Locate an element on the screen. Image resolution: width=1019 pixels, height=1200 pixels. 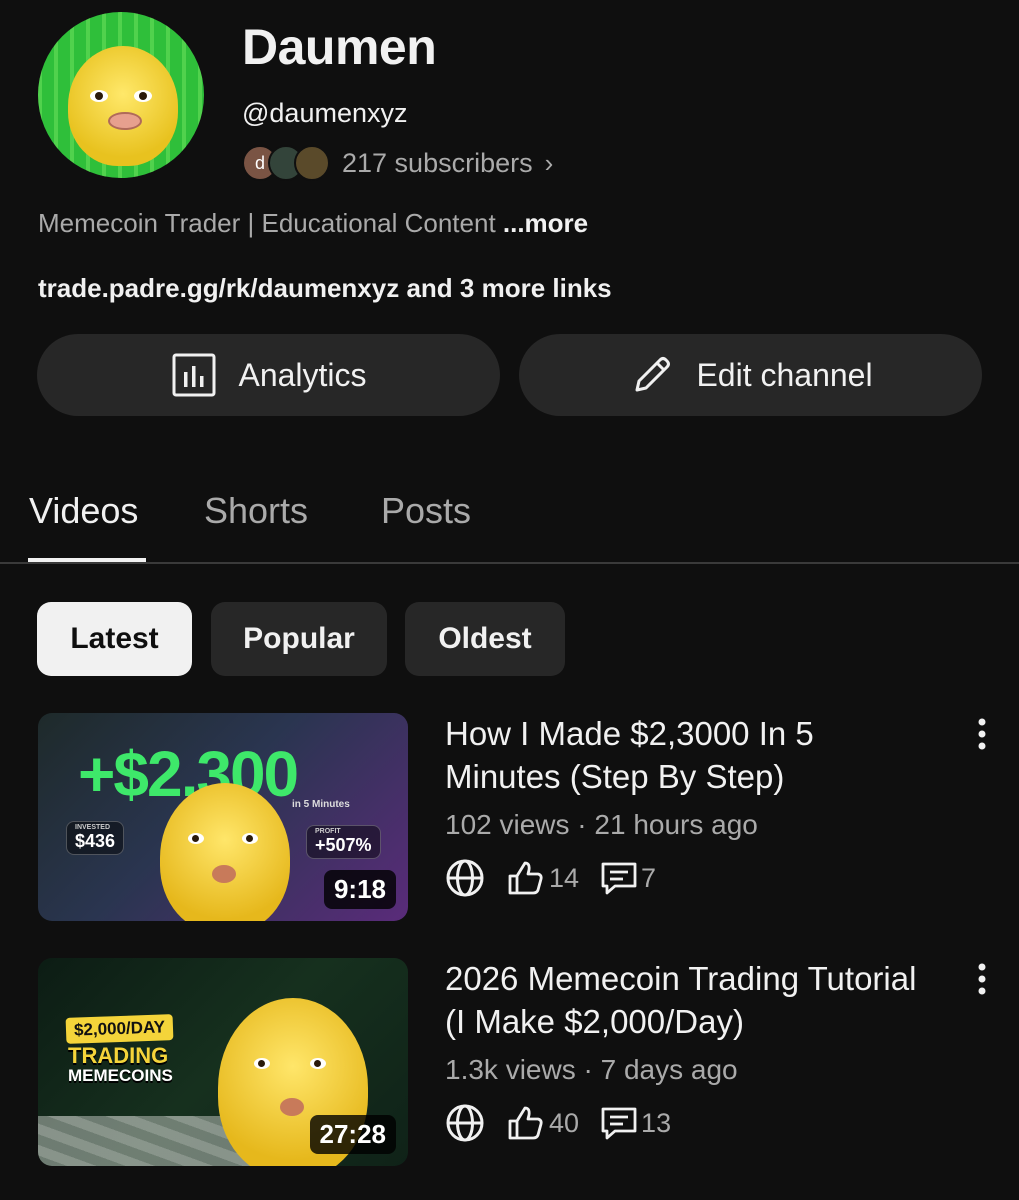
thumbnail-invested-pill: INVESTED $436 is located at coordinates (95, 838).